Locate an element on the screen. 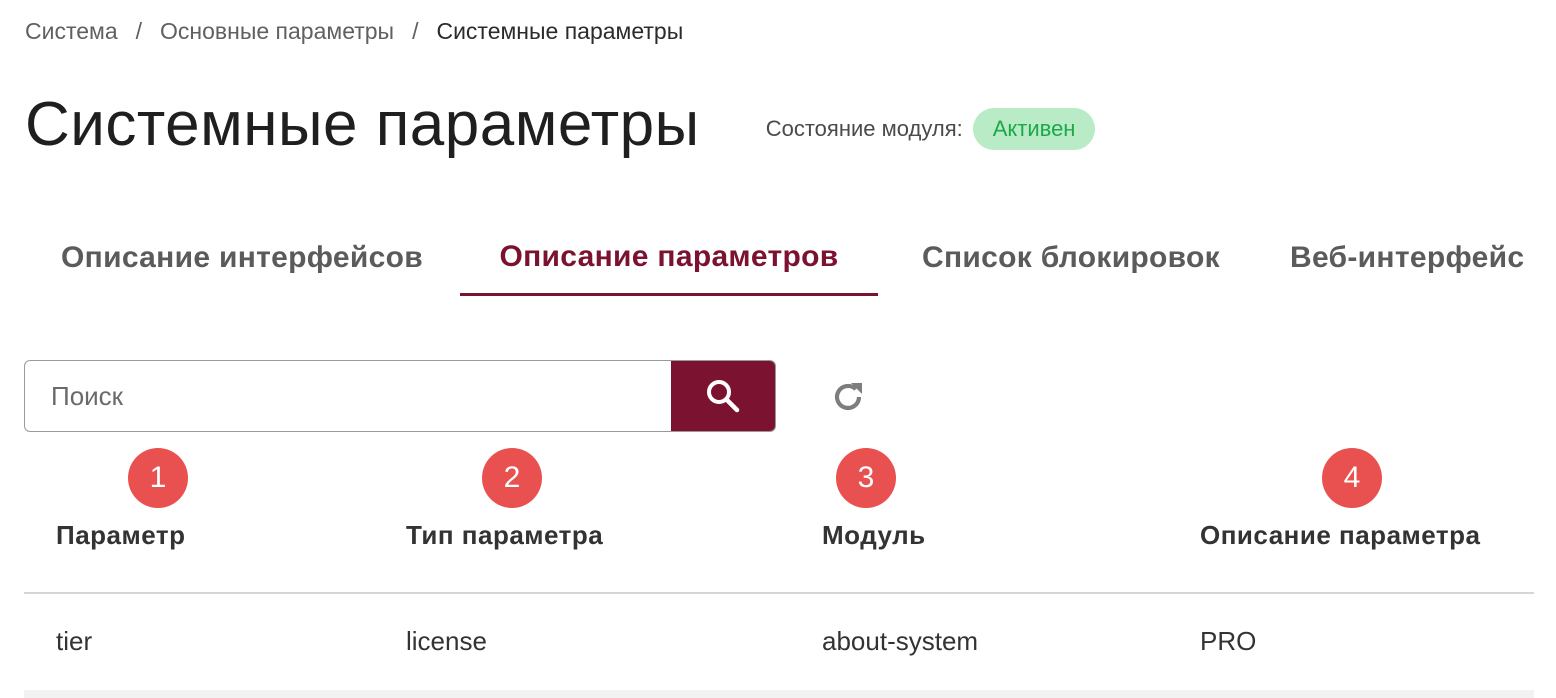 The height and width of the screenshot is (698, 1556). breadcrumb-item-current: Системные параметры is located at coordinates (560, 31).